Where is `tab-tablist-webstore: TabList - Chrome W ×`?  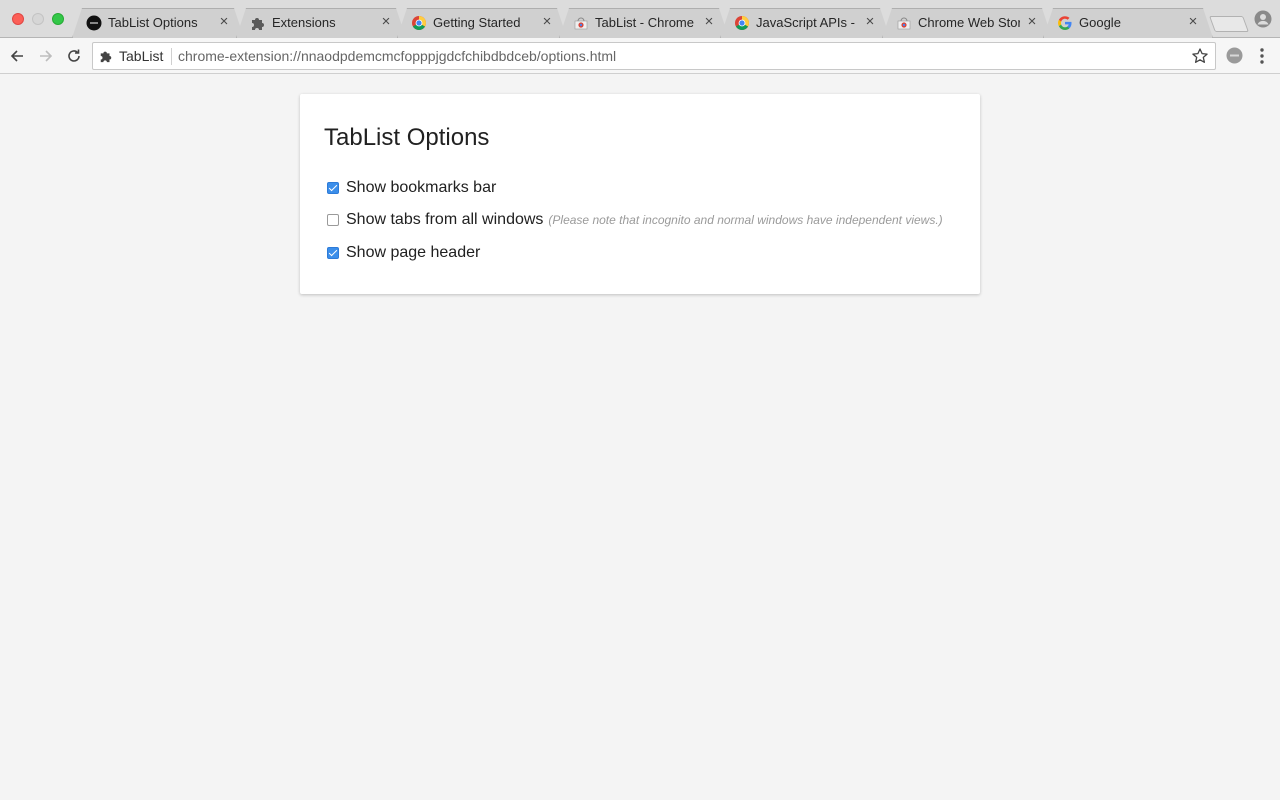 tab-tablist-webstore: TabList - Chrome W × is located at coordinates (644, 23).